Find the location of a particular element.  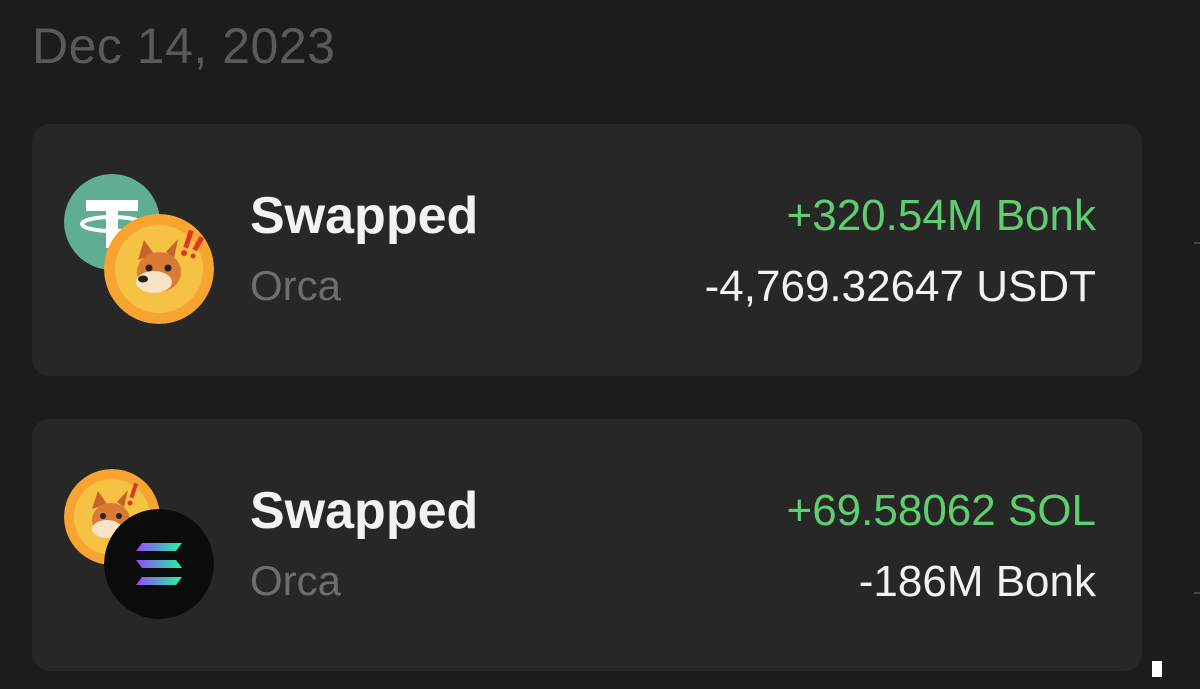

received-amount: +69.58062 SOL is located at coordinates (941, 510).